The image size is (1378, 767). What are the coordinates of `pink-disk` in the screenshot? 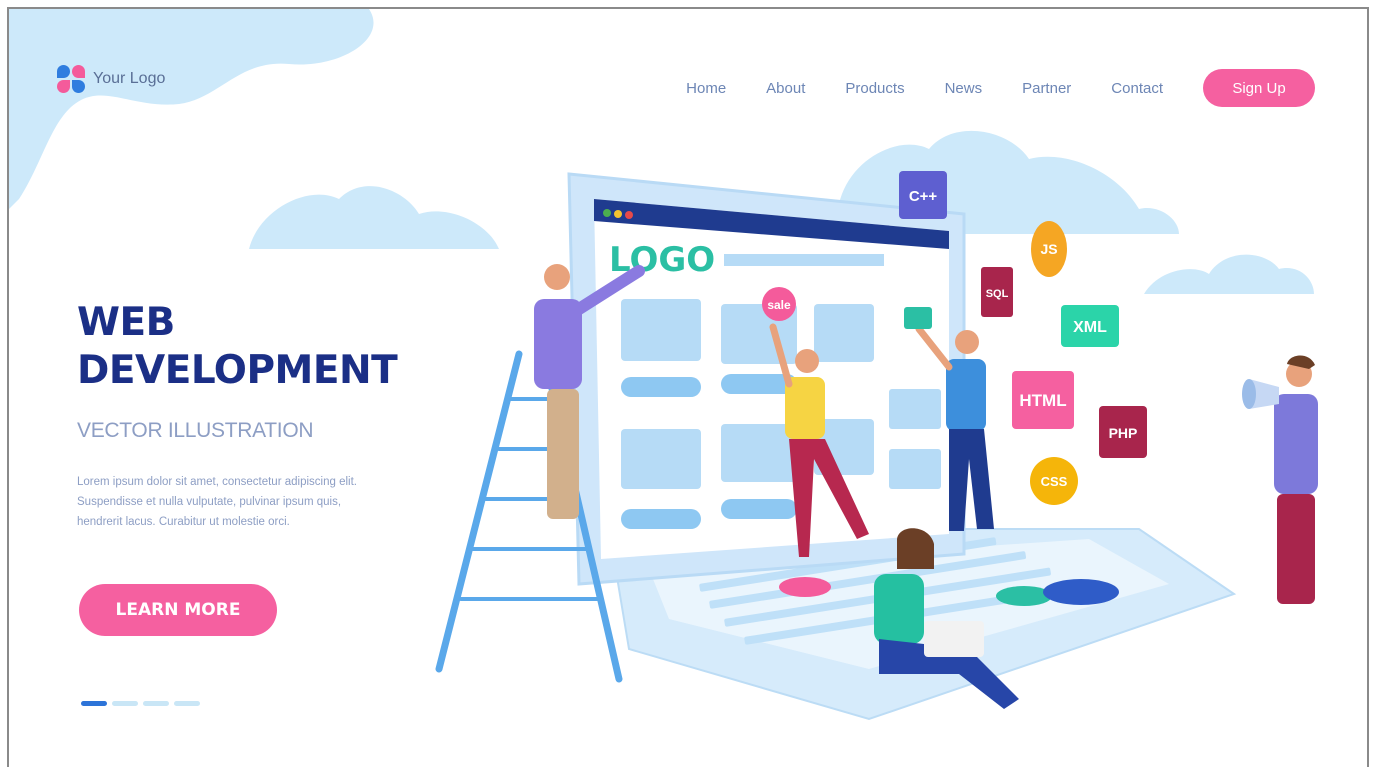 It's located at (805, 587).